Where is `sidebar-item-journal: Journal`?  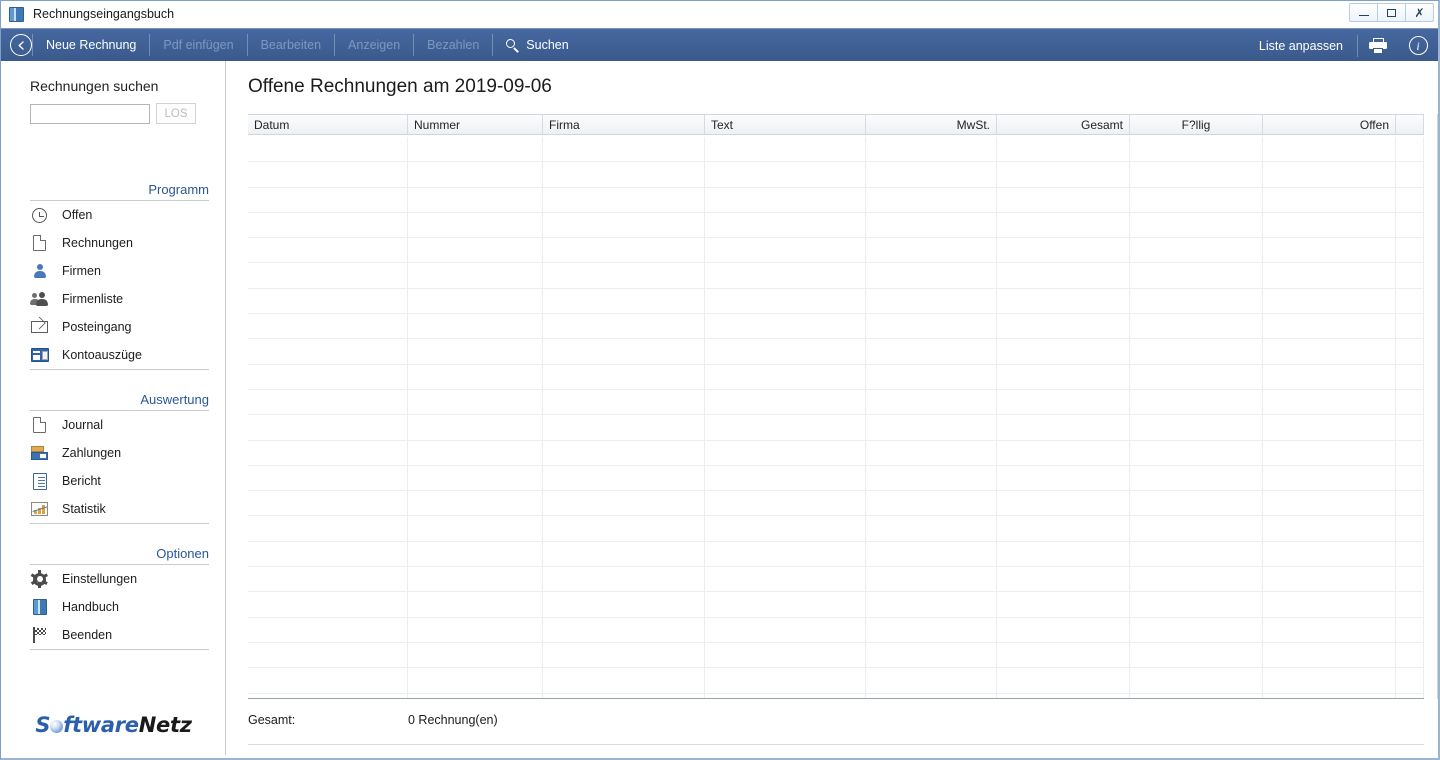 sidebar-item-journal: Journal is located at coordinates (119, 425).